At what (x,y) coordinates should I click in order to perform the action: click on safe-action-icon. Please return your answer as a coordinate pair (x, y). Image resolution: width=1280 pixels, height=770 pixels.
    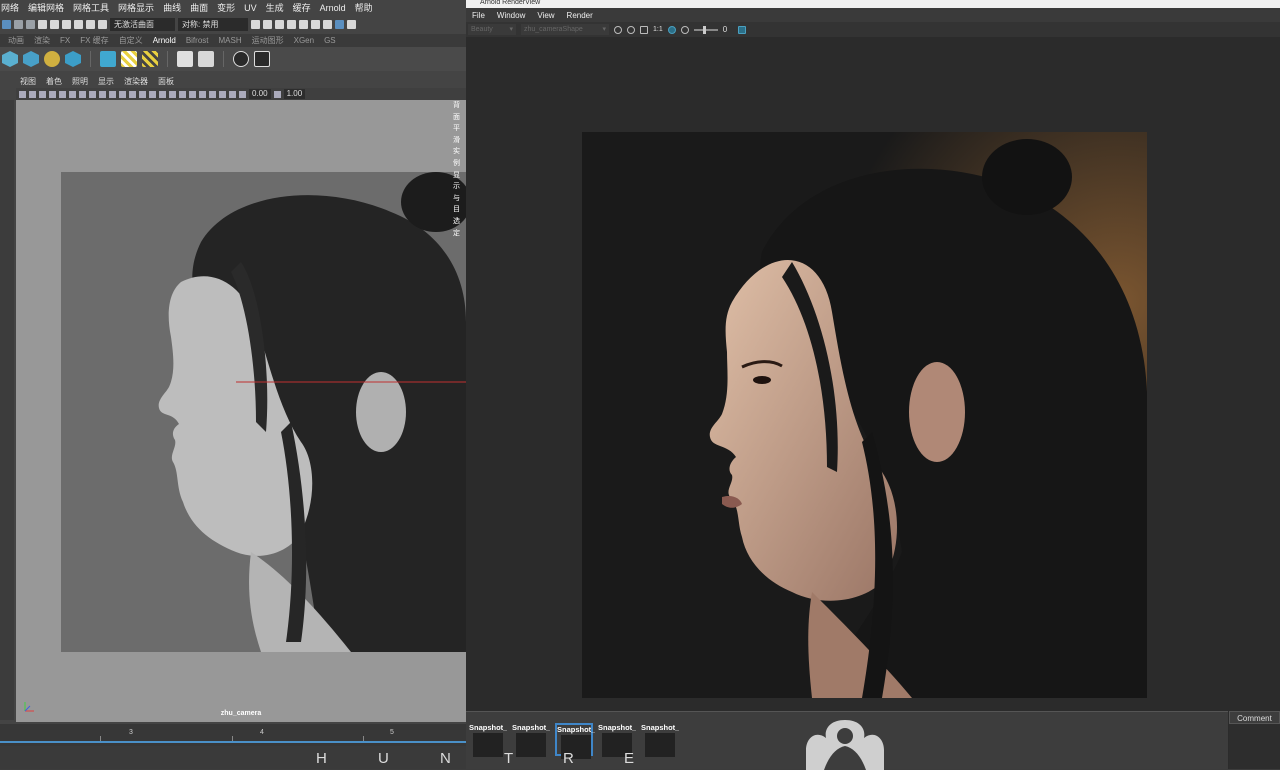
    Looking at the image, I should click on (112, 94).